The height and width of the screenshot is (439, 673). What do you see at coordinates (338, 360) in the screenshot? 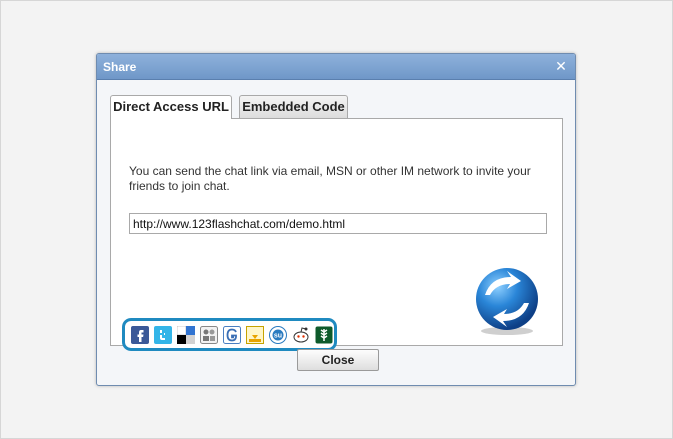
I see `close-button: Close` at bounding box center [338, 360].